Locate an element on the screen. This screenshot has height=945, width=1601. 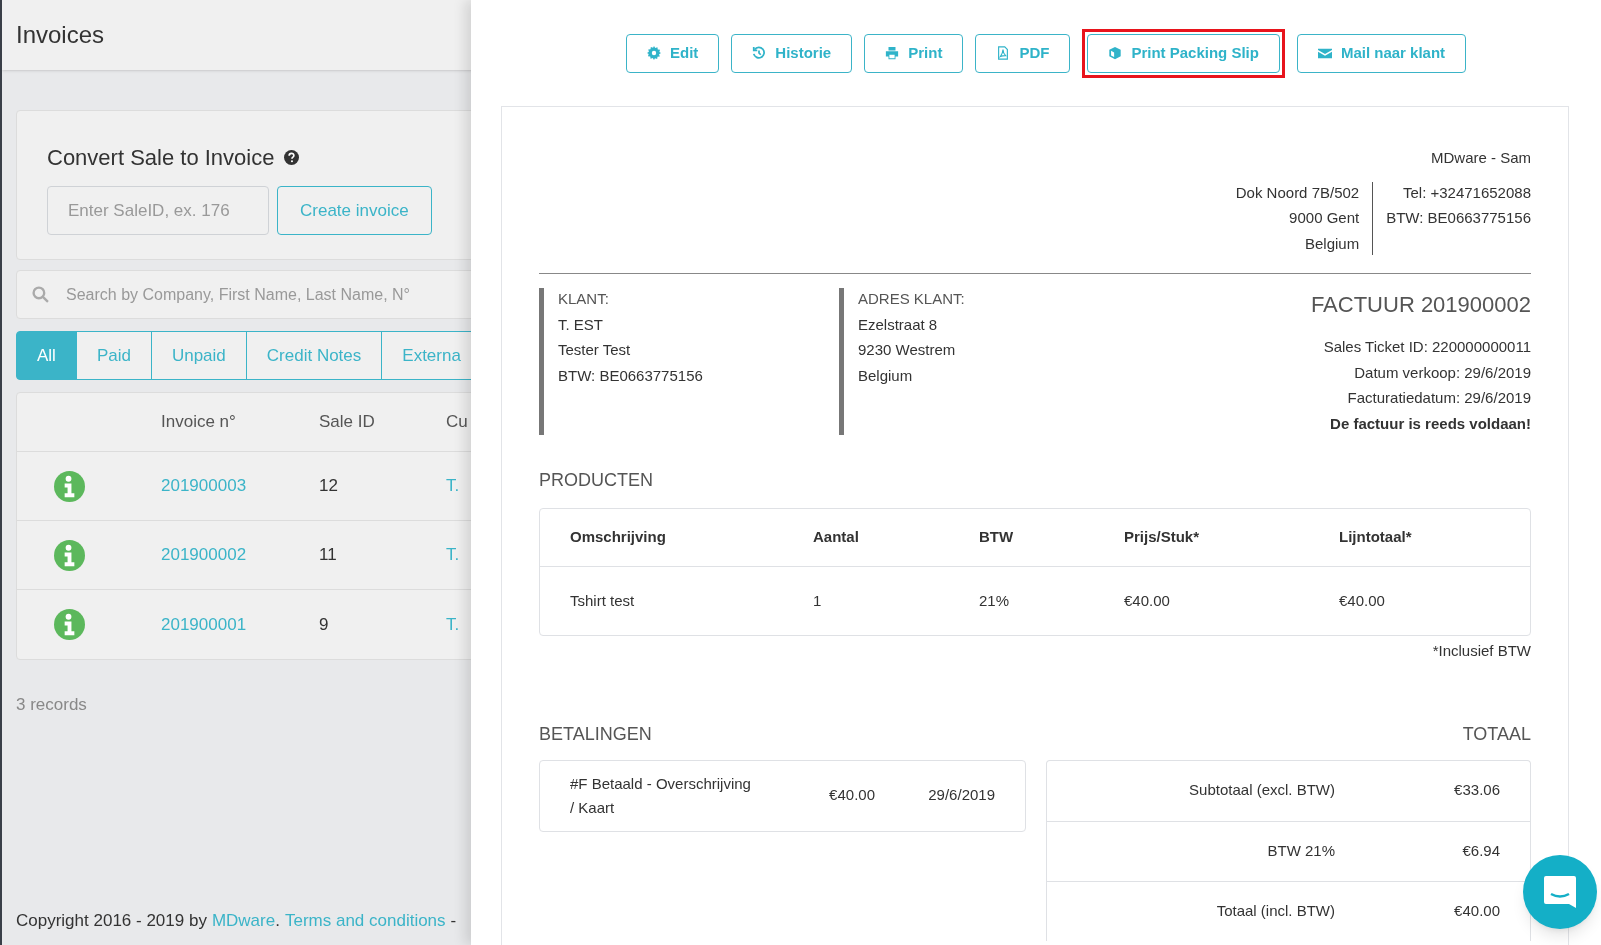
history-icon is located at coordinates (759, 53).